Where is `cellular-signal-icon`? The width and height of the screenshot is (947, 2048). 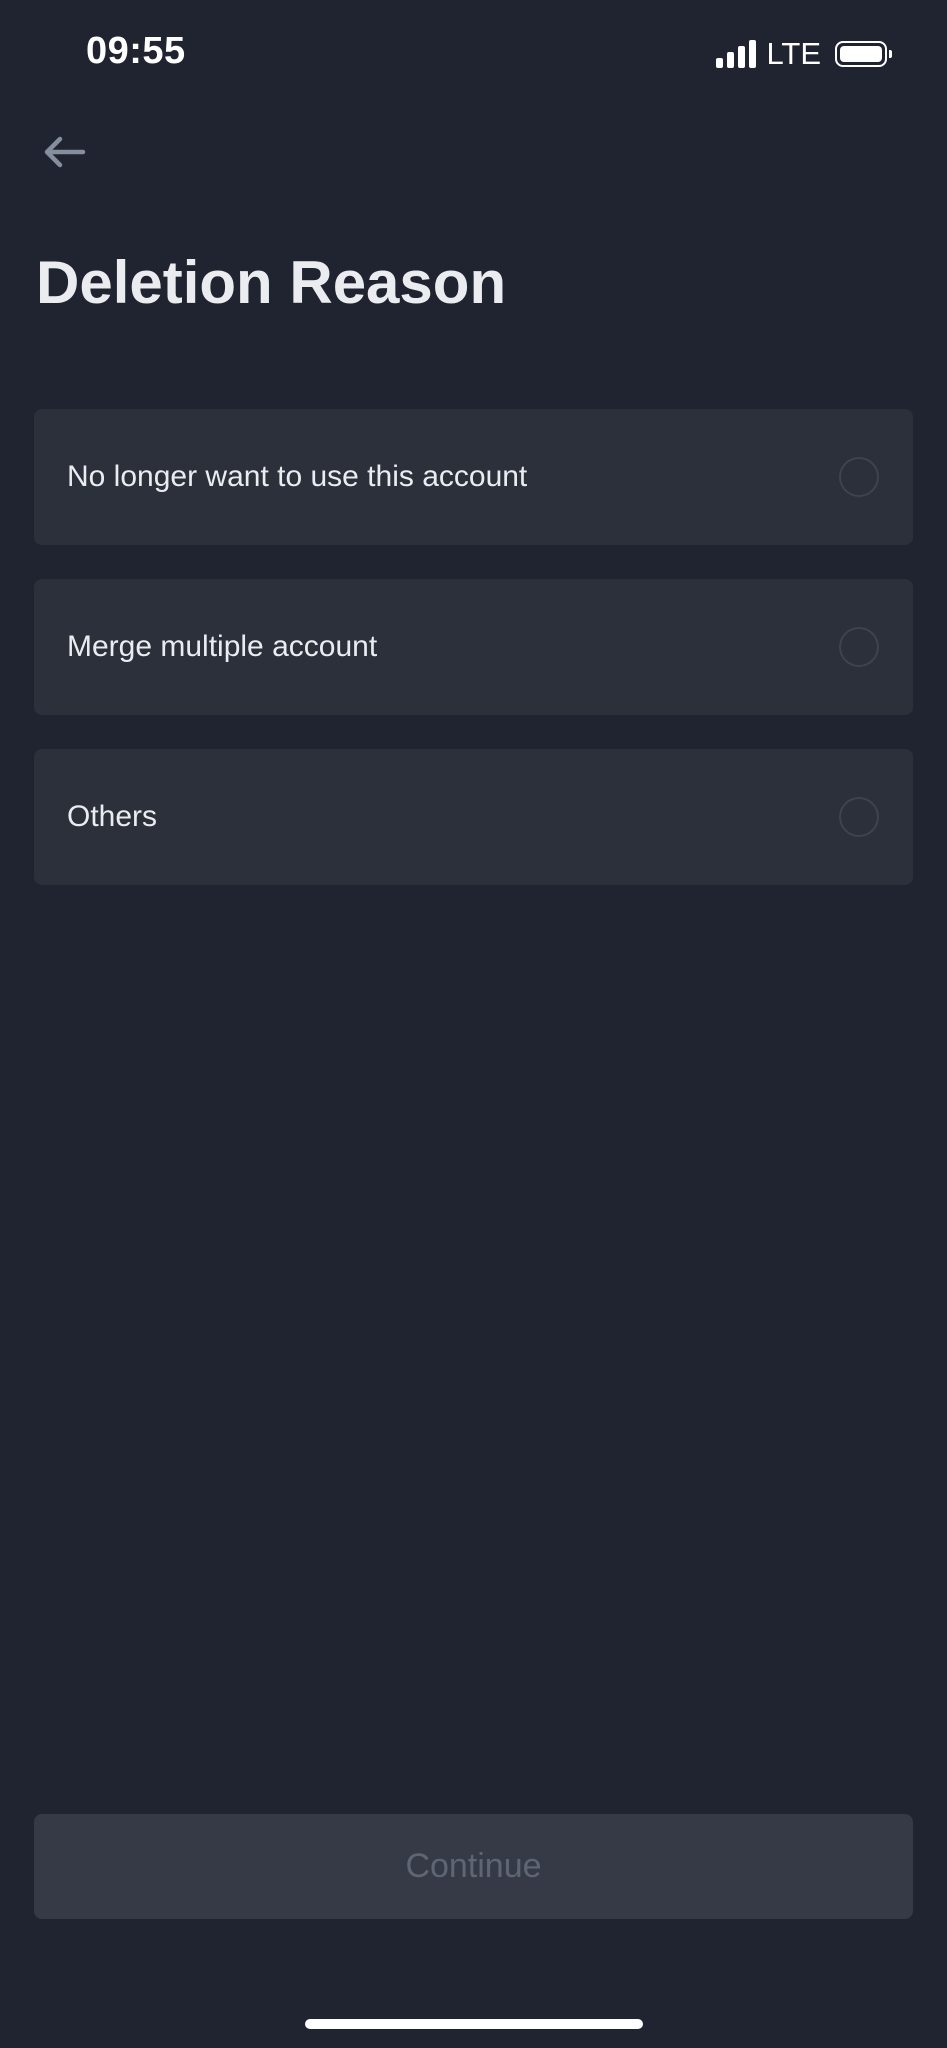
cellular-signal-icon is located at coordinates (736, 54).